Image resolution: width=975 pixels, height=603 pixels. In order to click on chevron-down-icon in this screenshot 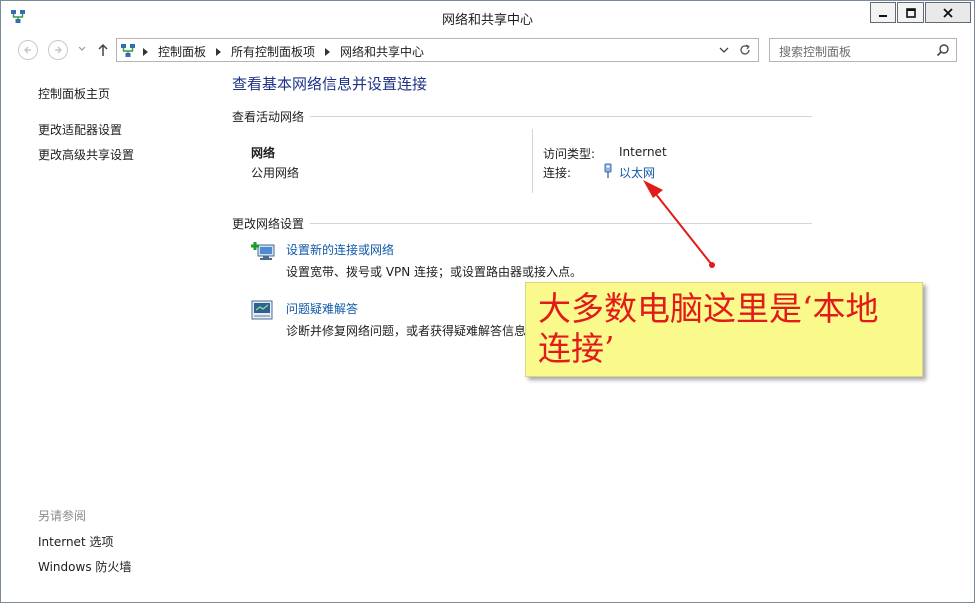, I will do `click(724, 50)`.